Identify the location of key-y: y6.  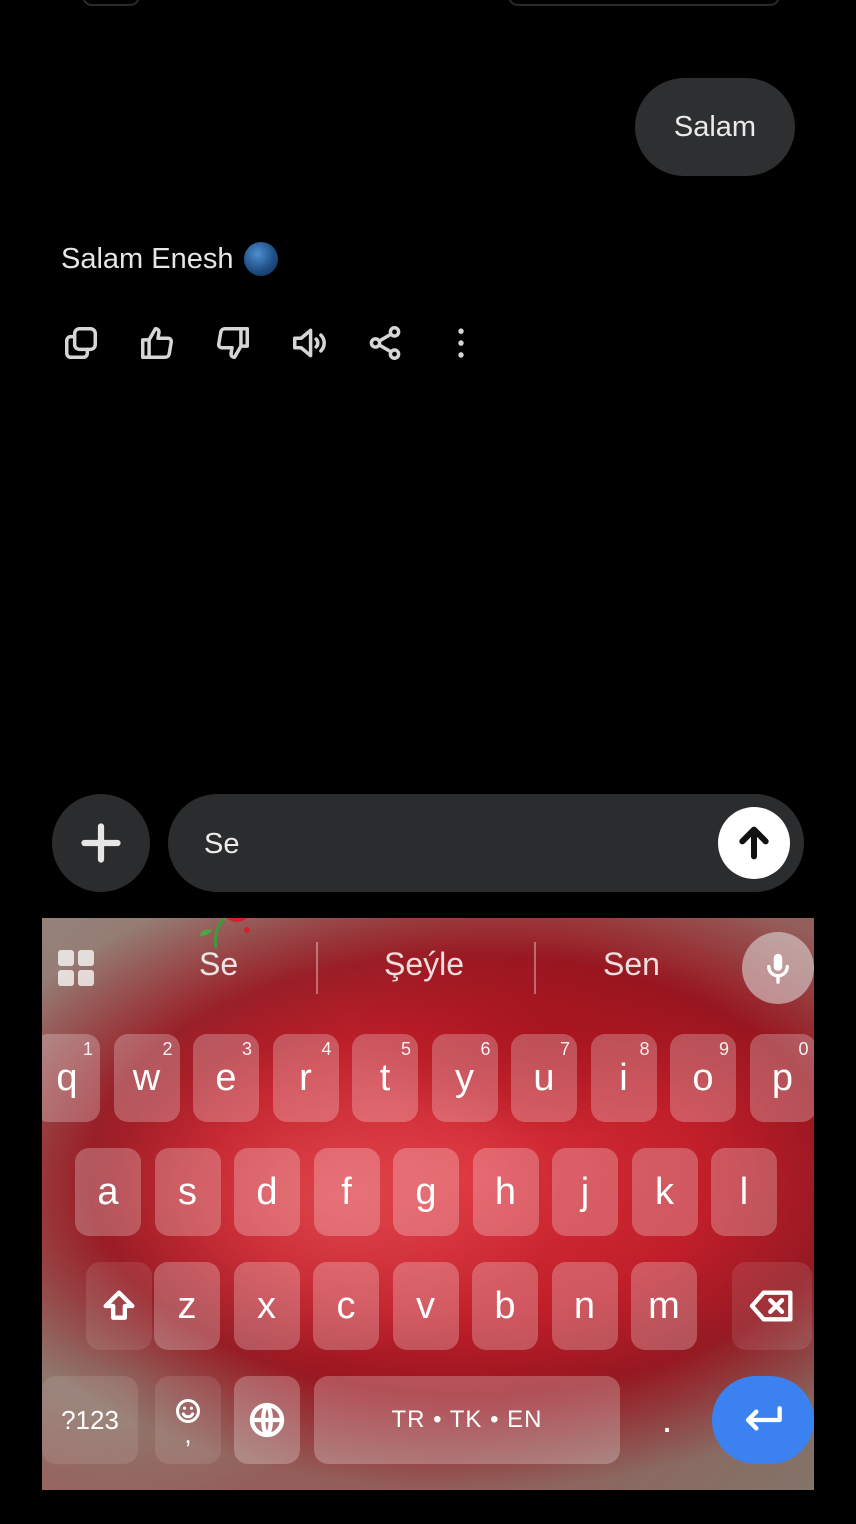
(464, 1078).